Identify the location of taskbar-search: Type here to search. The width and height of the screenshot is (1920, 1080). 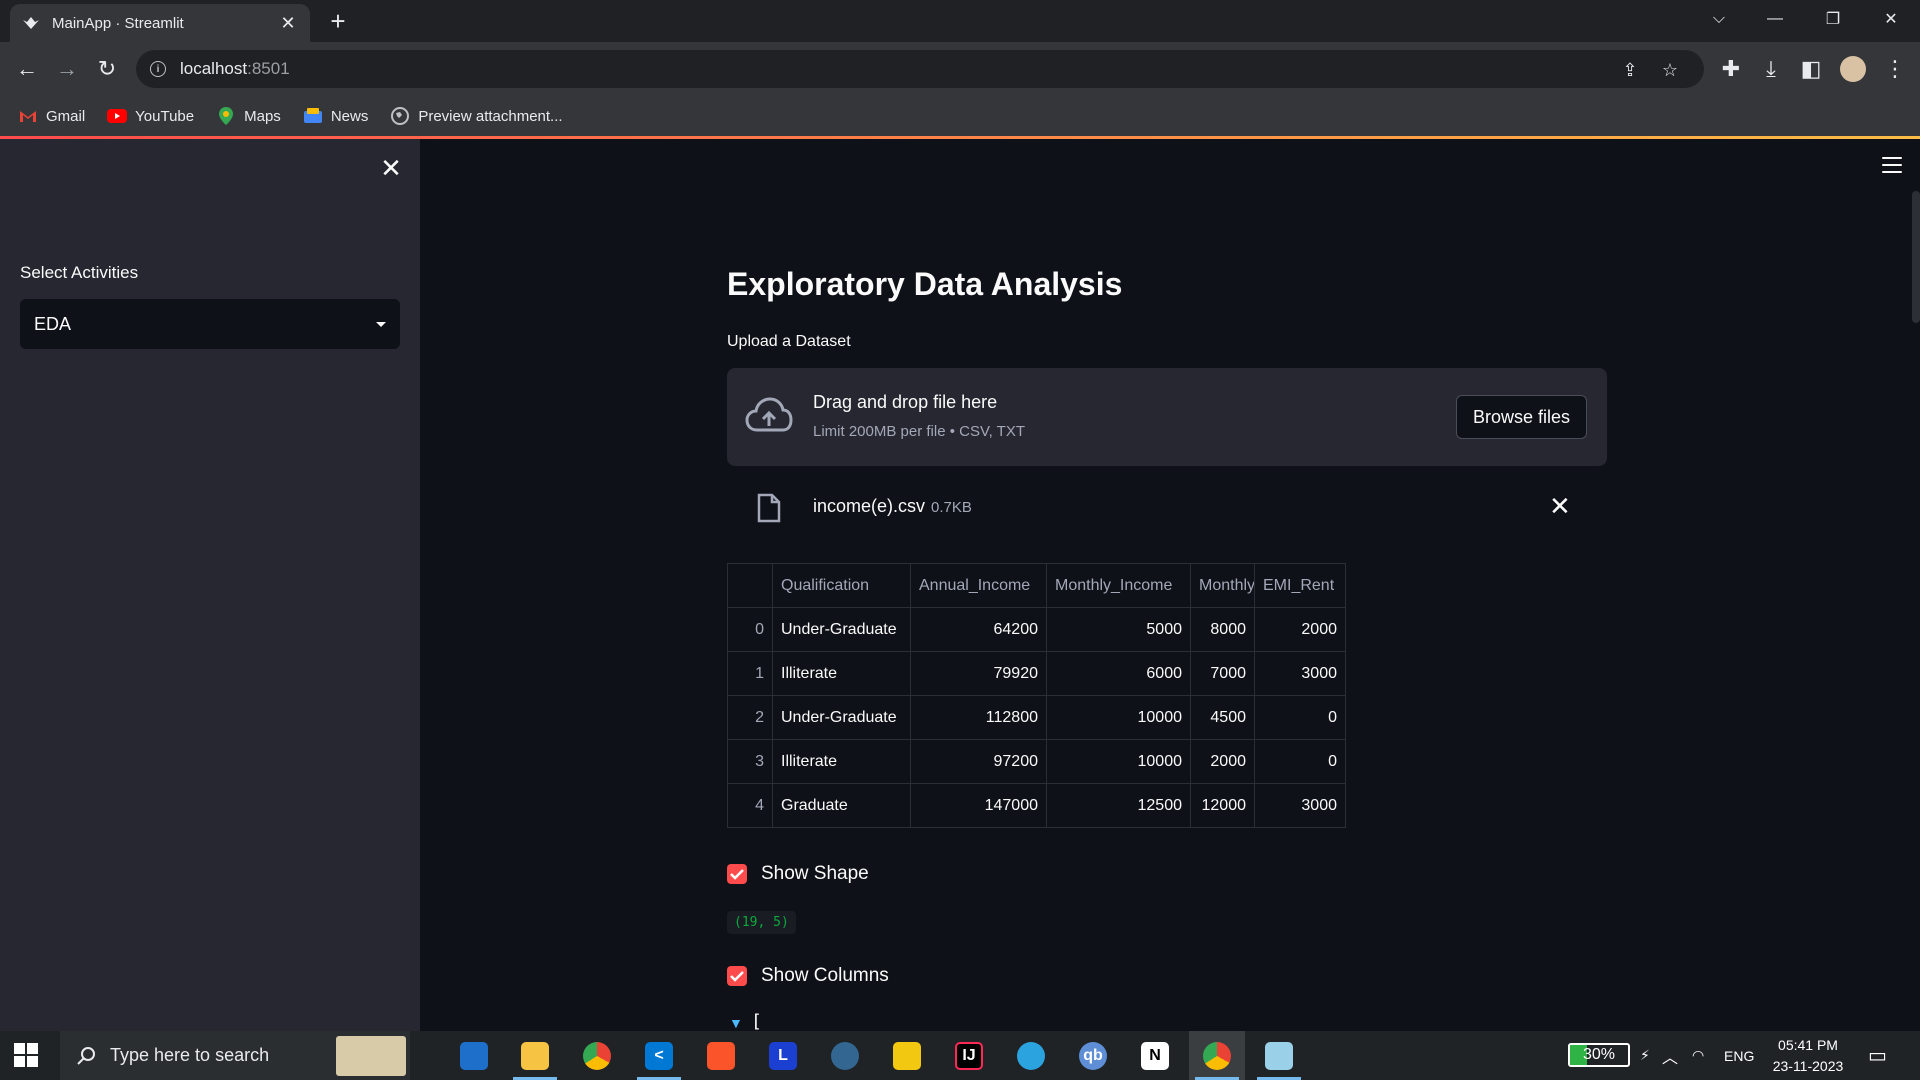
(235, 1055).